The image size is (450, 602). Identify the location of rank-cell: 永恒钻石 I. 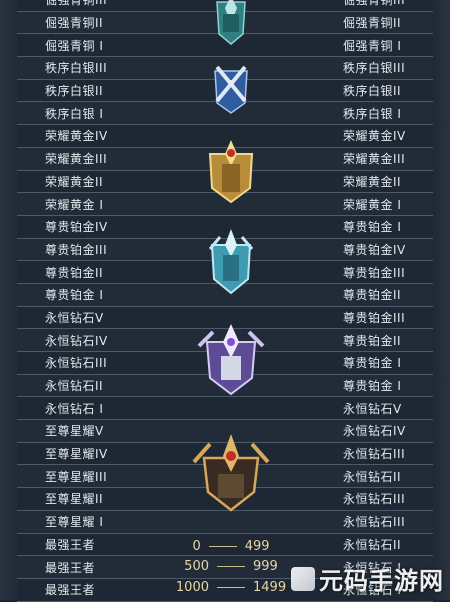
(74, 408).